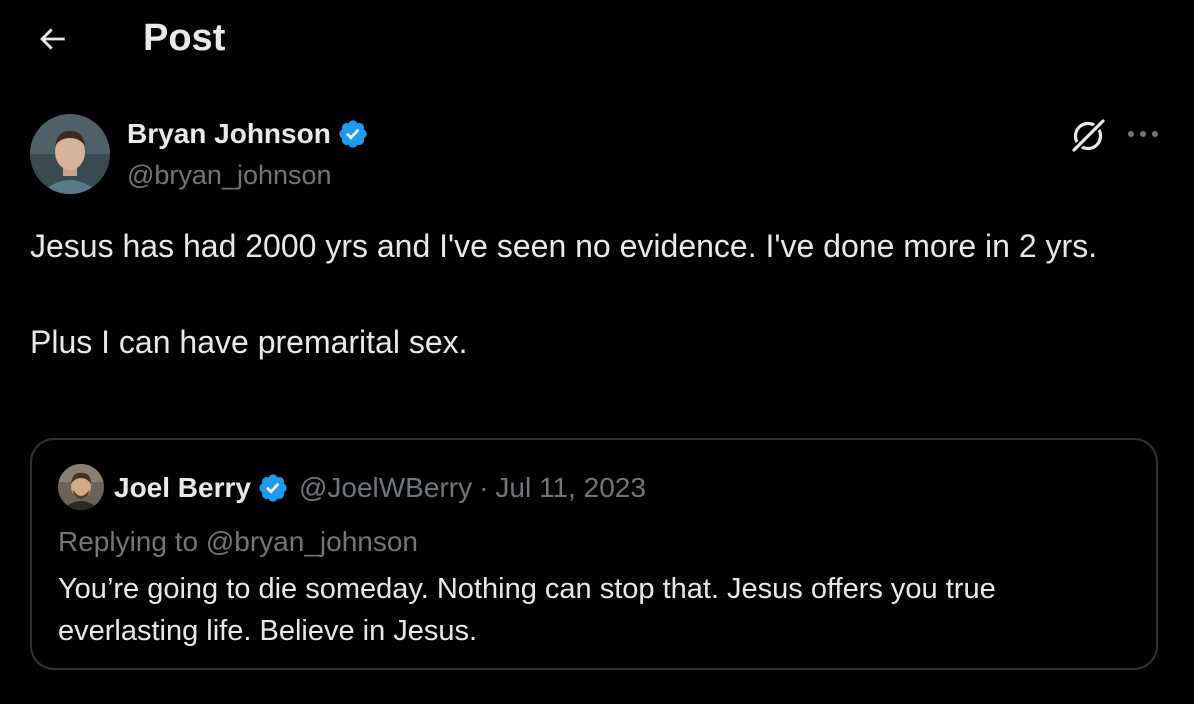  I want to click on arrow-left-icon, so click(52, 39).